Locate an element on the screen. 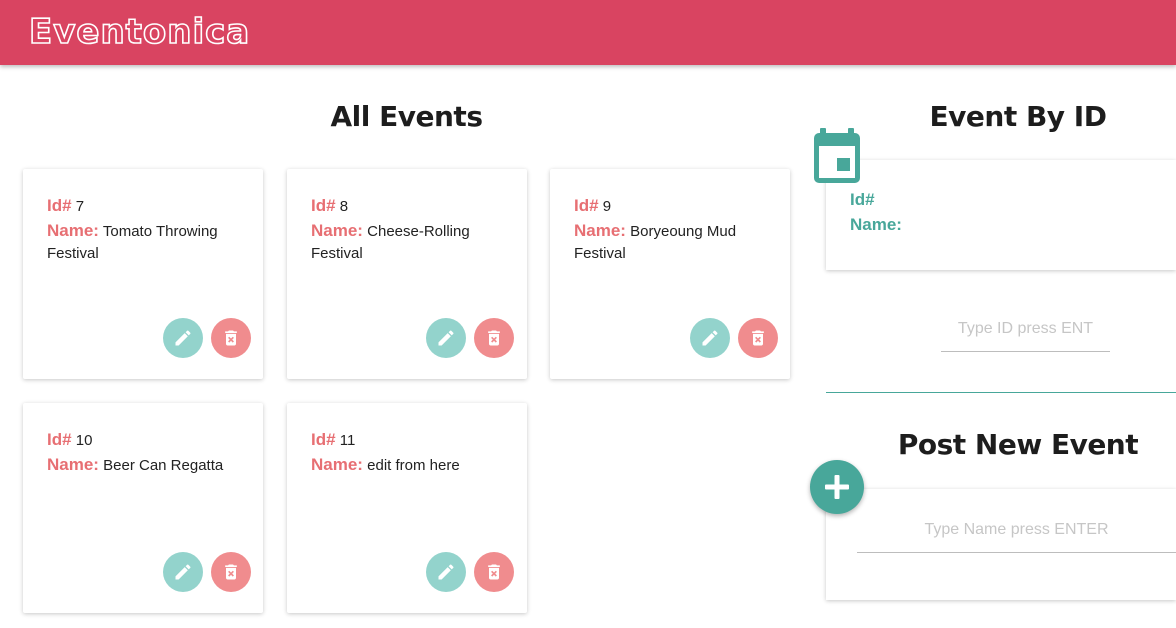  event-by-id-title: Event By ID is located at coordinates (1018, 116).